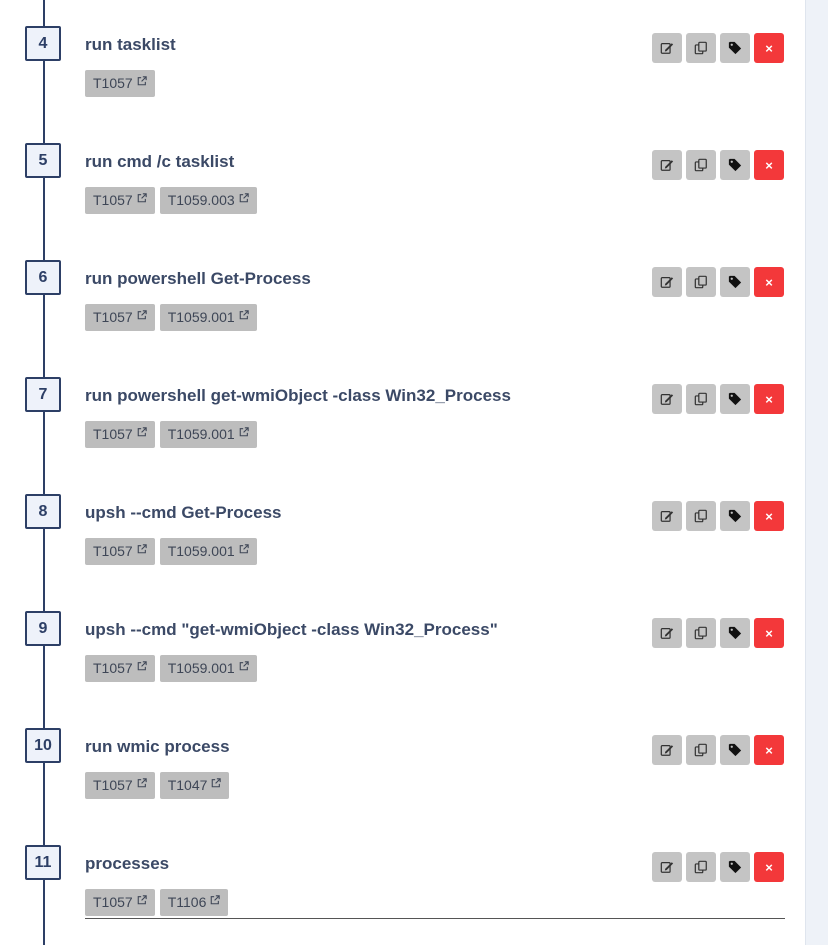 This screenshot has height=945, width=828. What do you see at coordinates (402, 58) in the screenshot?
I see `step-item-4: 4 run tasklist T1057 ×` at bounding box center [402, 58].